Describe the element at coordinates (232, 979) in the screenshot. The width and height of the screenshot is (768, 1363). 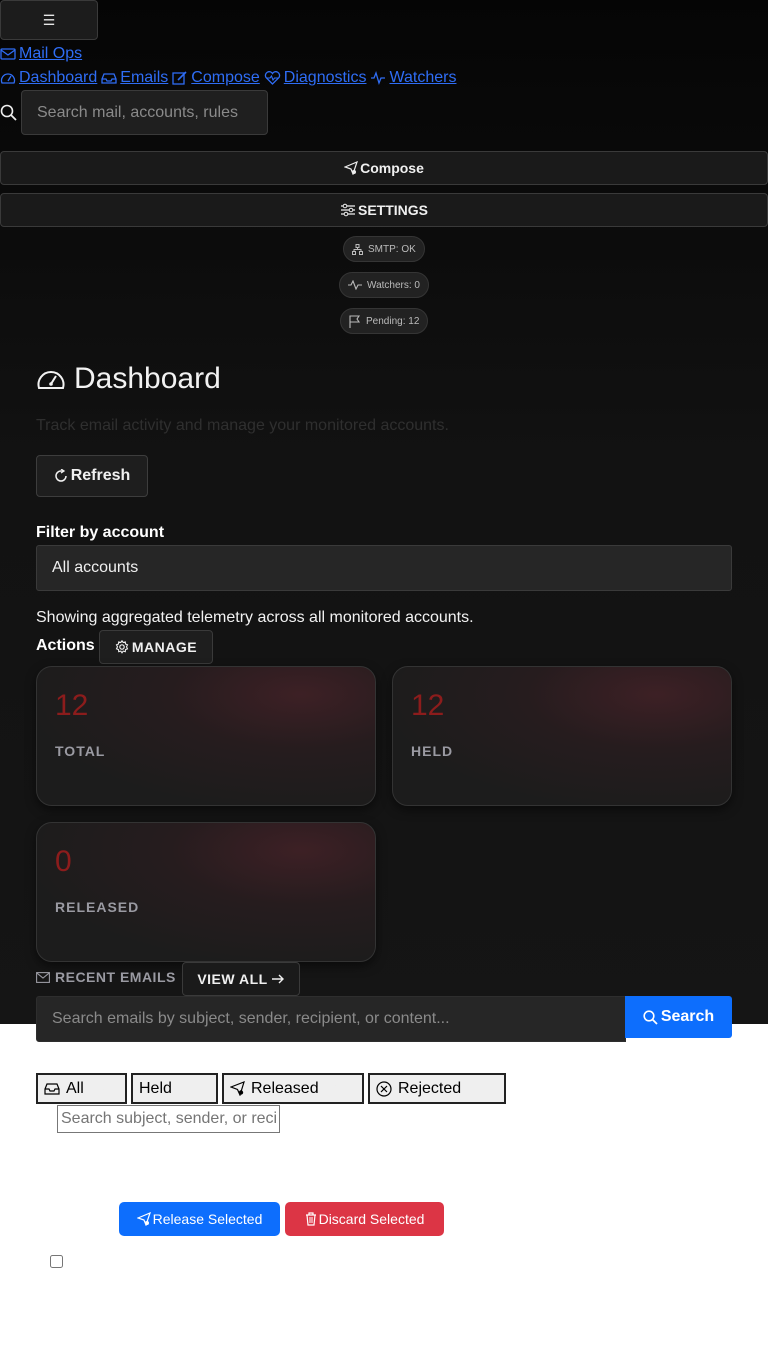
I see `view-all-label: VIEW ALL` at that location.